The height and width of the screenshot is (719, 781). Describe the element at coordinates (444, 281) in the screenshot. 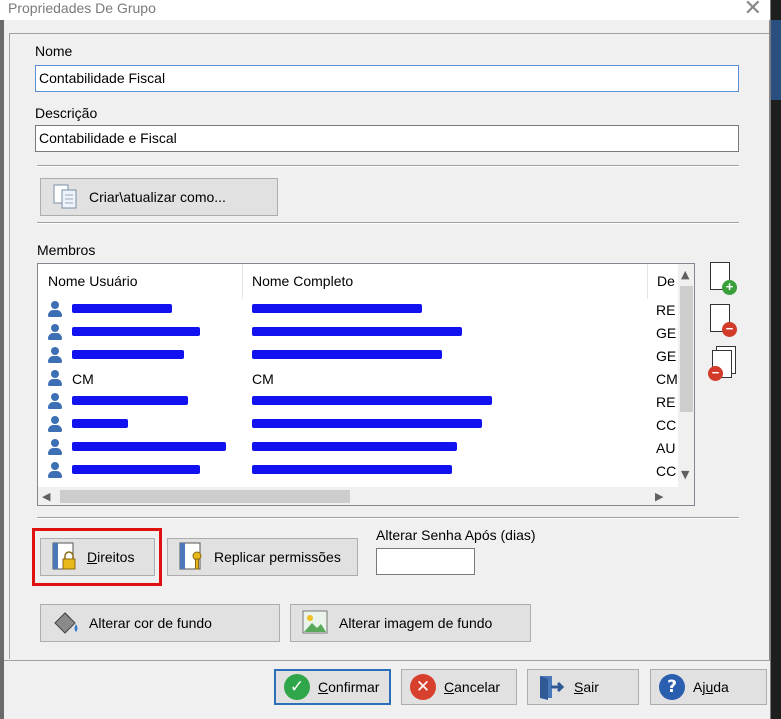

I see `column-header-fullname: Nome Completo` at that location.